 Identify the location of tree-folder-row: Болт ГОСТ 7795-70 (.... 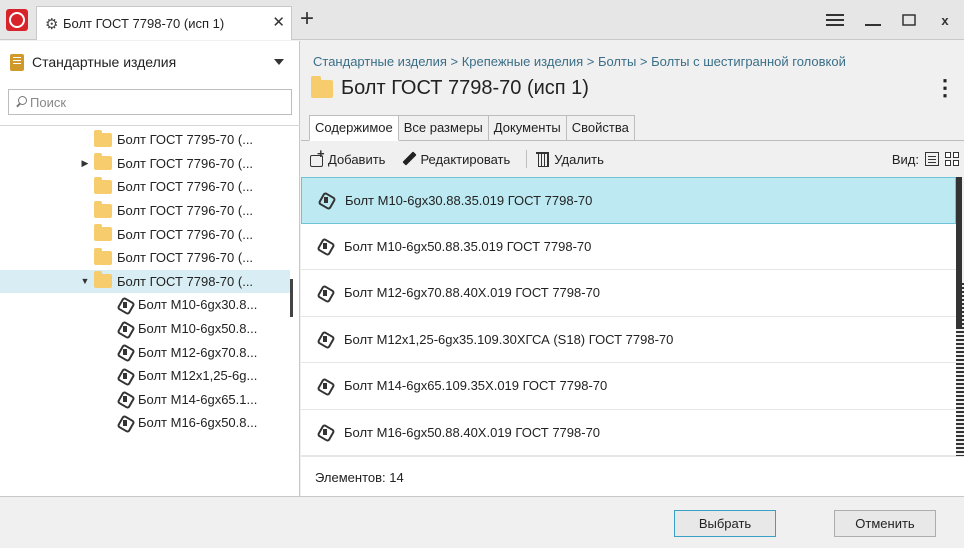
(145, 140).